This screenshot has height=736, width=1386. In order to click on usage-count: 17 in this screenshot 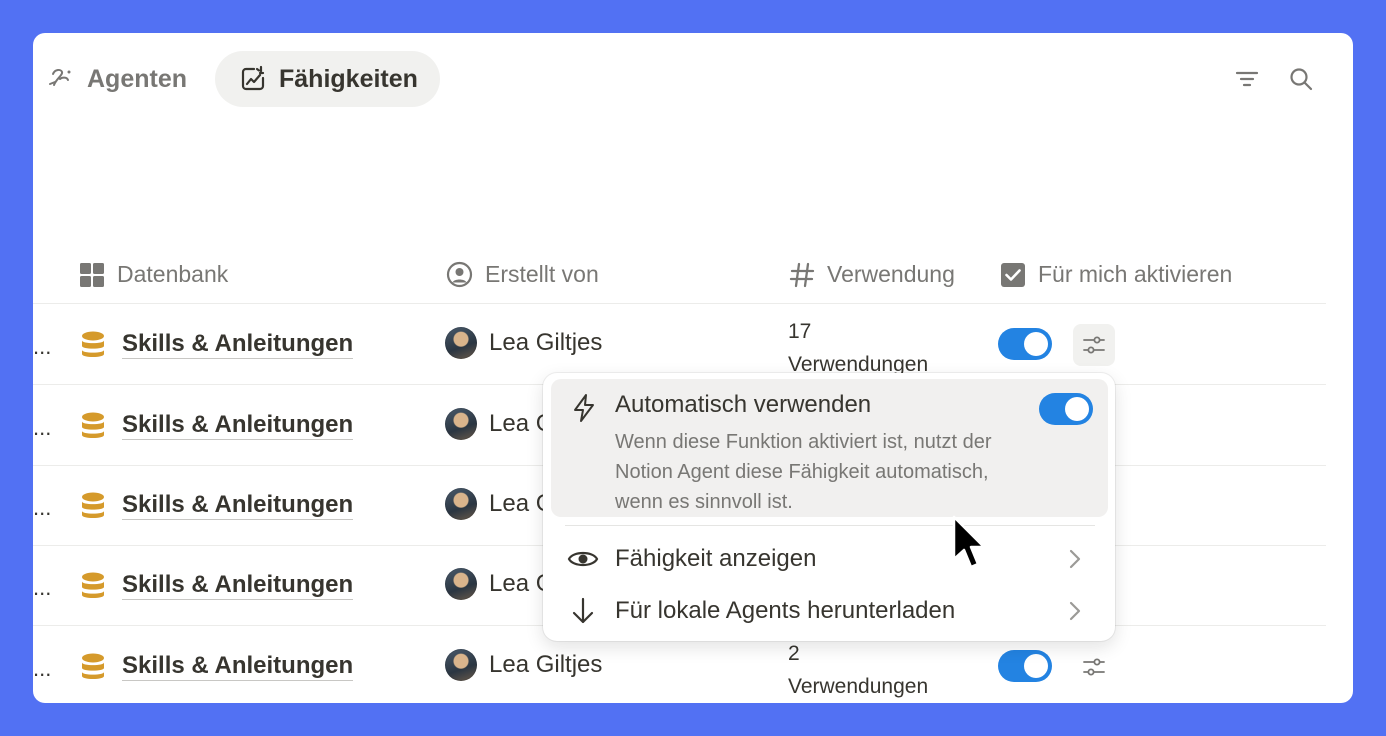, I will do `click(800, 331)`.